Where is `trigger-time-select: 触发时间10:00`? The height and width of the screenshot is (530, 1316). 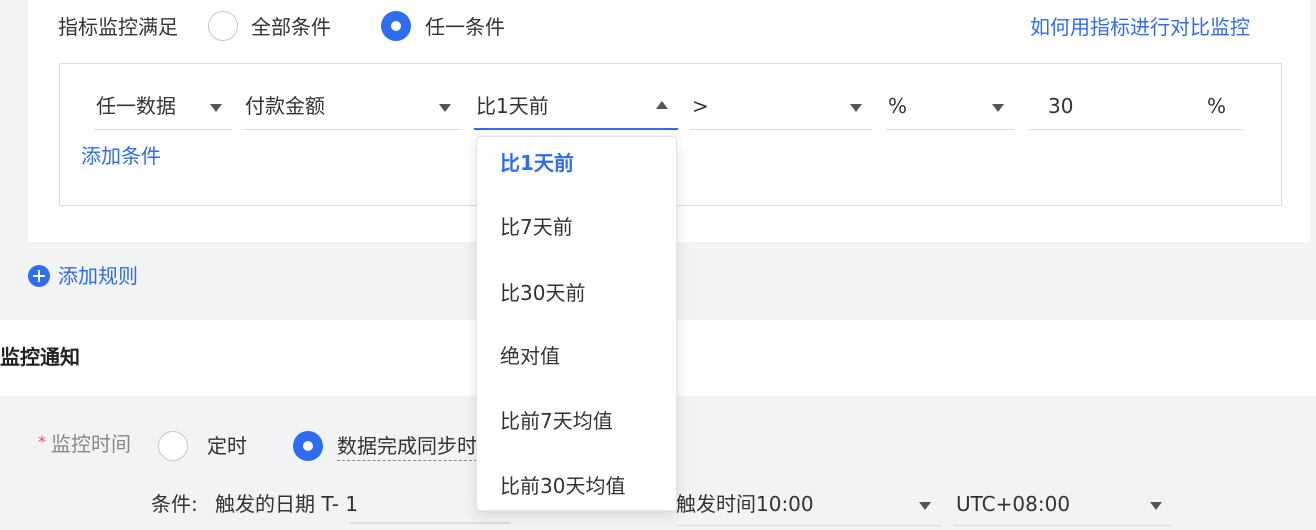 trigger-time-select: 触发时间10:00 is located at coordinates (808, 505).